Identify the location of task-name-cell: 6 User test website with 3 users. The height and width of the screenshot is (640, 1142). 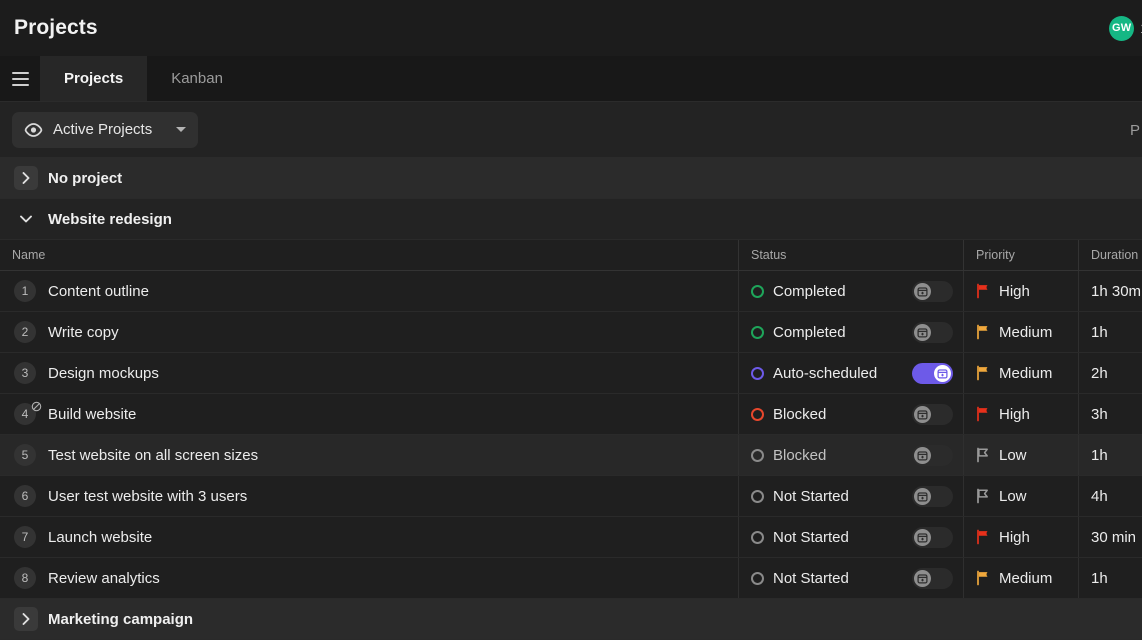
(369, 496).